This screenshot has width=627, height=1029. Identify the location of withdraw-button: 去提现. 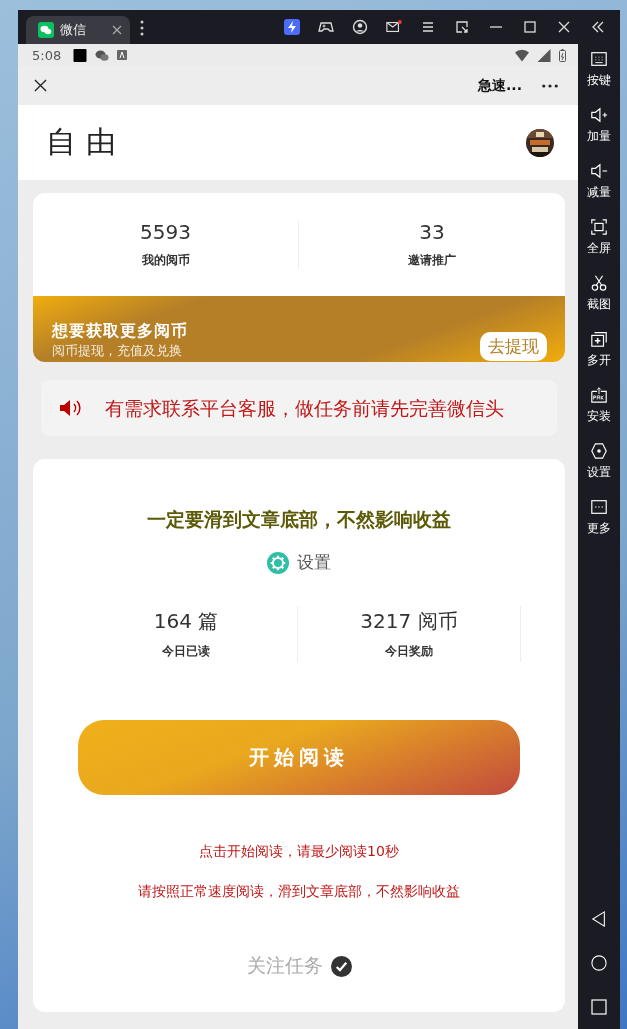
(513, 346).